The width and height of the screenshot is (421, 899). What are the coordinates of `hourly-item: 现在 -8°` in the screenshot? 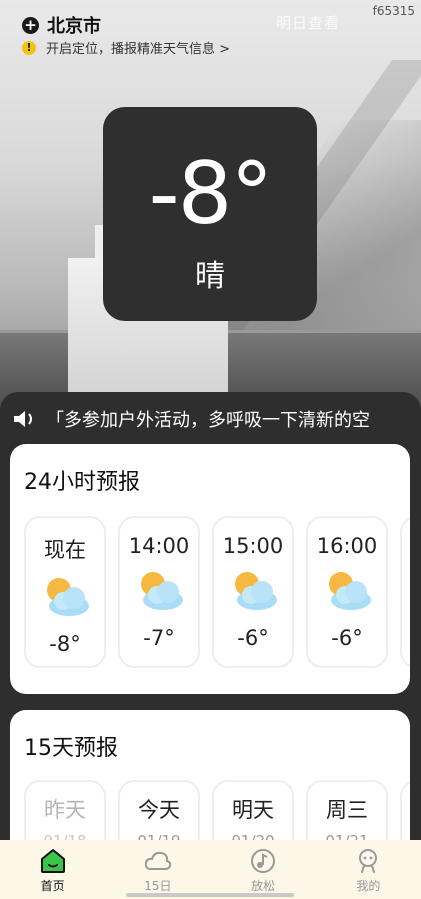 It's located at (65, 592).